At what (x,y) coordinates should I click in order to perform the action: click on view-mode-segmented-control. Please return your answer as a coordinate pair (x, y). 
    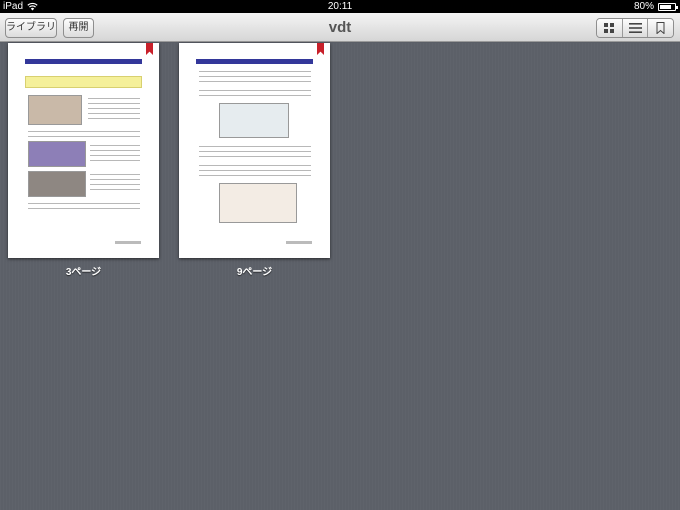
    Looking at the image, I should click on (635, 28).